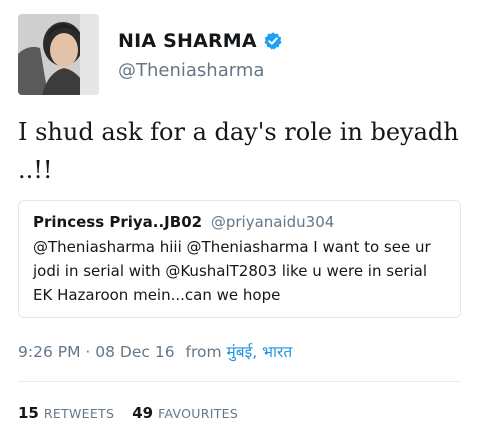  I want to click on quoted-tweet-header: Princess Priya..JB02 @priyanaidu304, so click(239, 222).